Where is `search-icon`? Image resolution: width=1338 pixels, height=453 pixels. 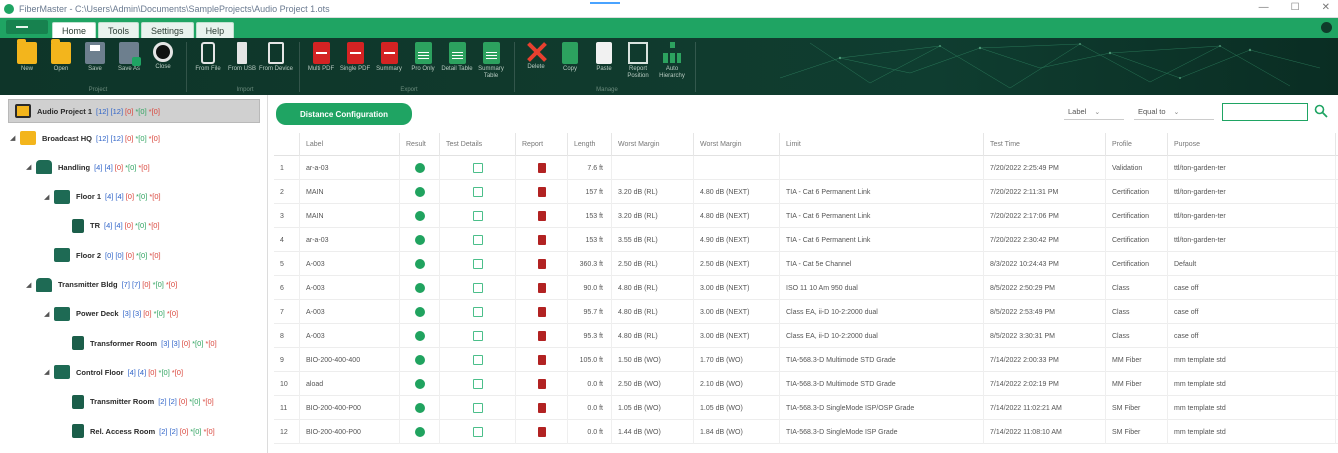 search-icon is located at coordinates (1321, 111).